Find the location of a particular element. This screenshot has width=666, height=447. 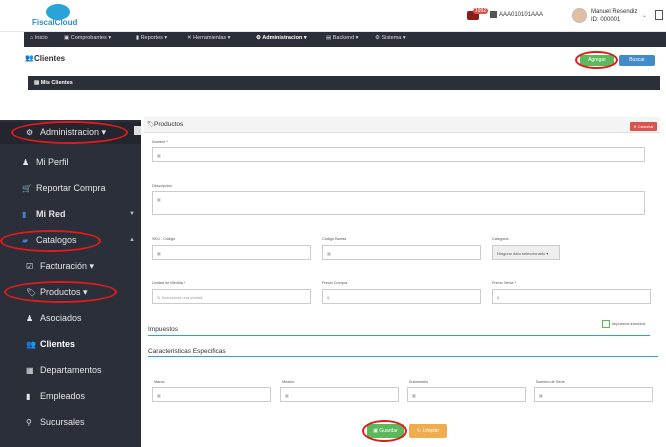

avatar is located at coordinates (579, 15).